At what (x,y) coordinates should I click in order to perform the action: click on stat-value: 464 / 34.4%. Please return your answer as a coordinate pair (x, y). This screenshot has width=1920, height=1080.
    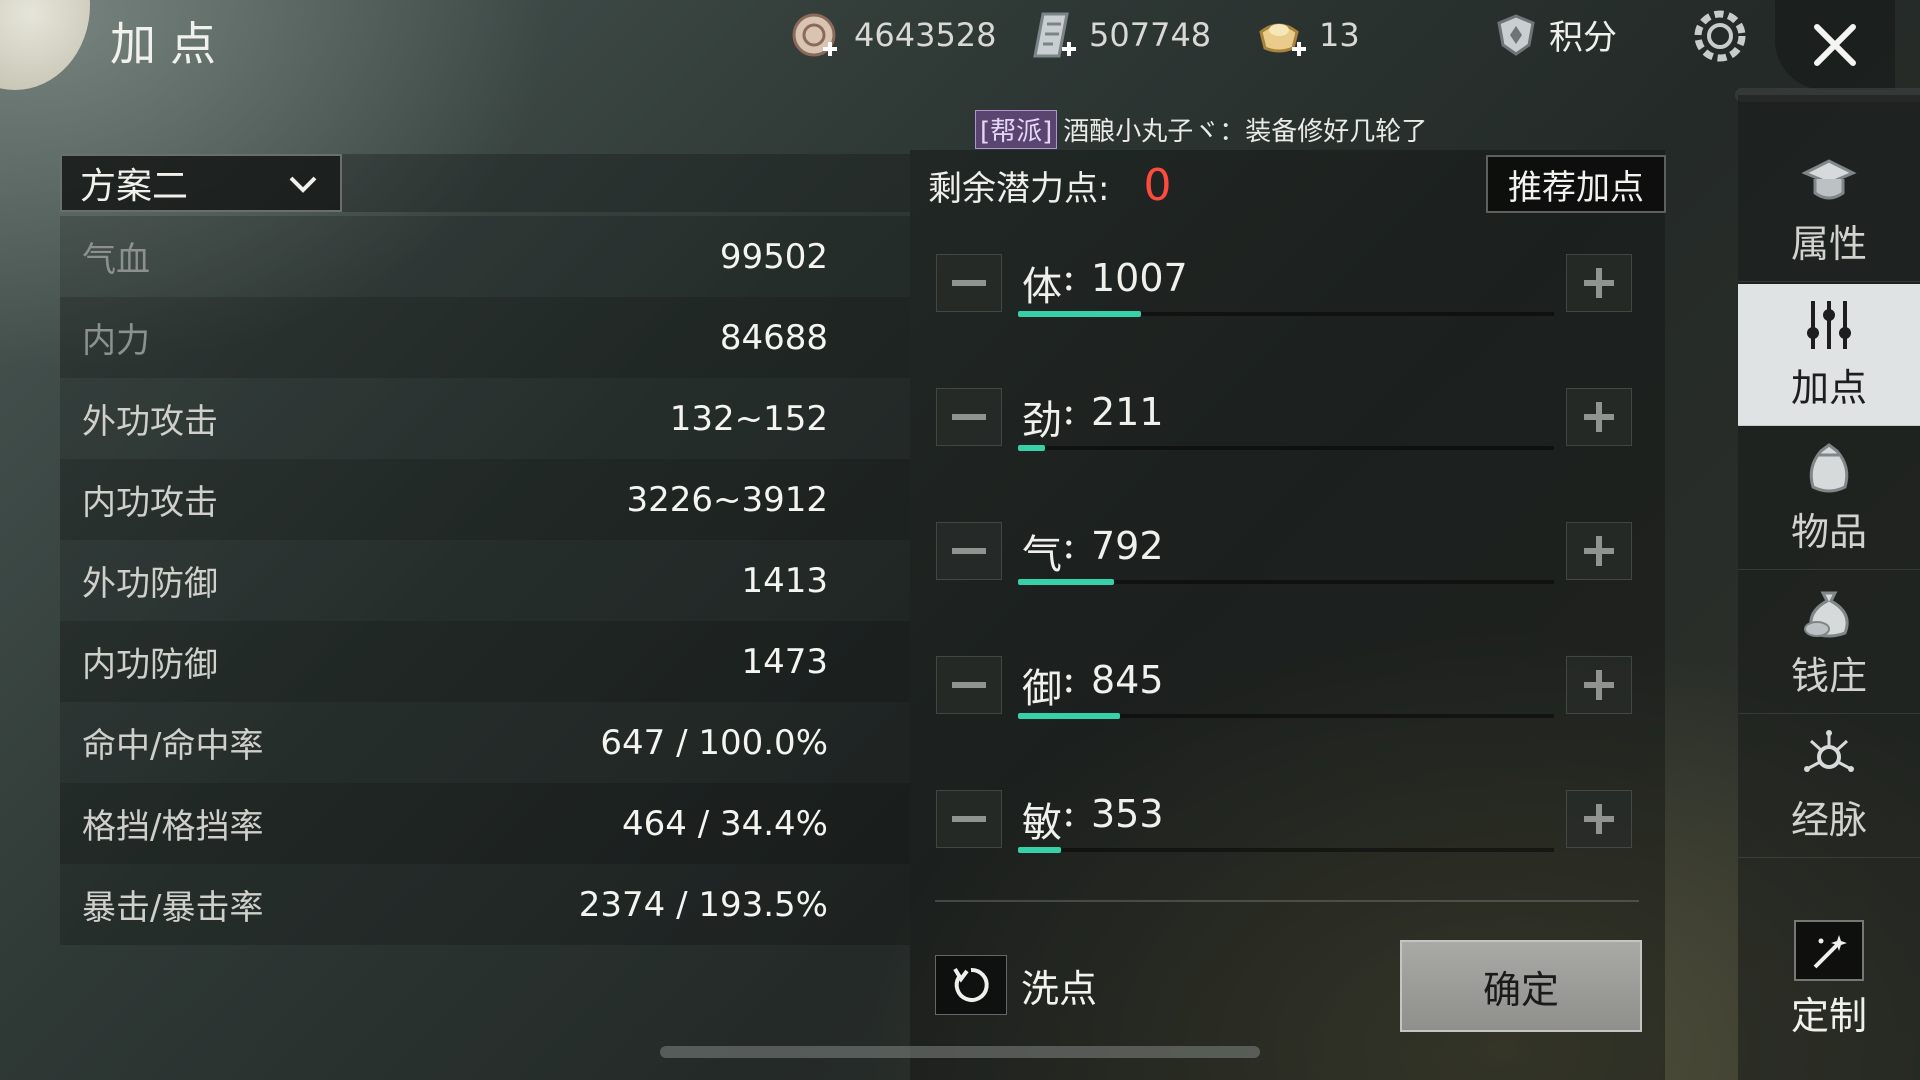
    Looking at the image, I should click on (725, 823).